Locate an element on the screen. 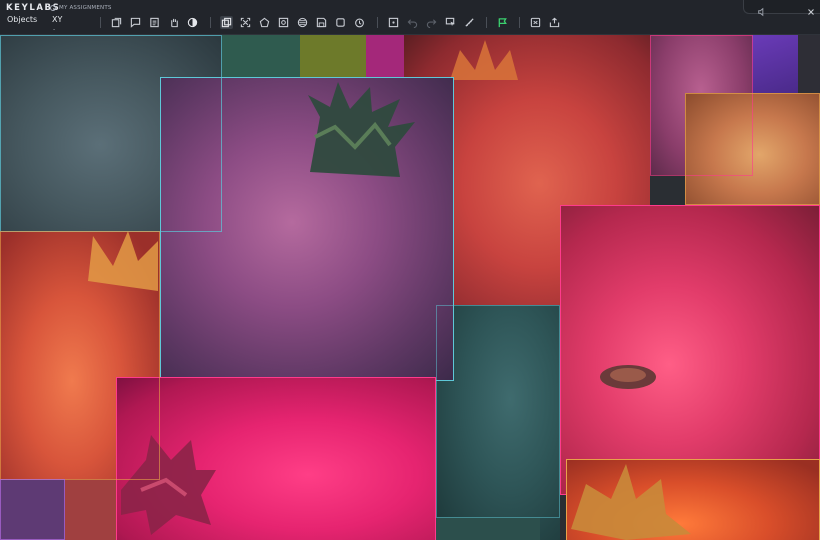 The width and height of the screenshot is (820, 540). shape-button is located at coordinates (264, 22).